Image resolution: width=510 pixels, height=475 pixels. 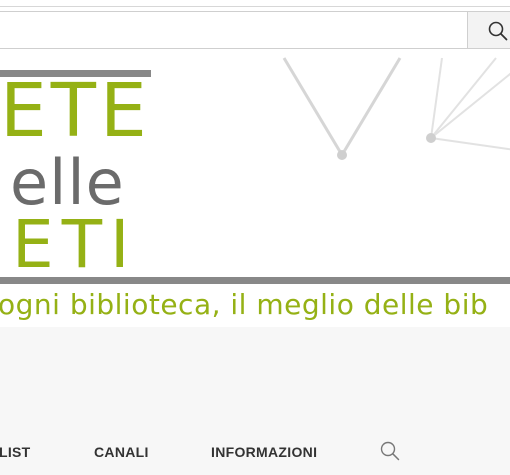 What do you see at coordinates (264, 452) in the screenshot?
I see `nav-item-informazioni: INFORMAZIONI` at bounding box center [264, 452].